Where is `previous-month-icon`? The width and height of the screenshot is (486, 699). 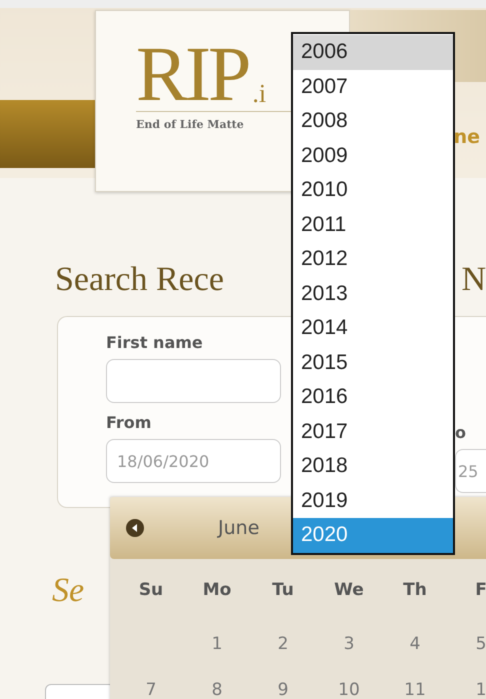
previous-month-icon is located at coordinates (135, 528).